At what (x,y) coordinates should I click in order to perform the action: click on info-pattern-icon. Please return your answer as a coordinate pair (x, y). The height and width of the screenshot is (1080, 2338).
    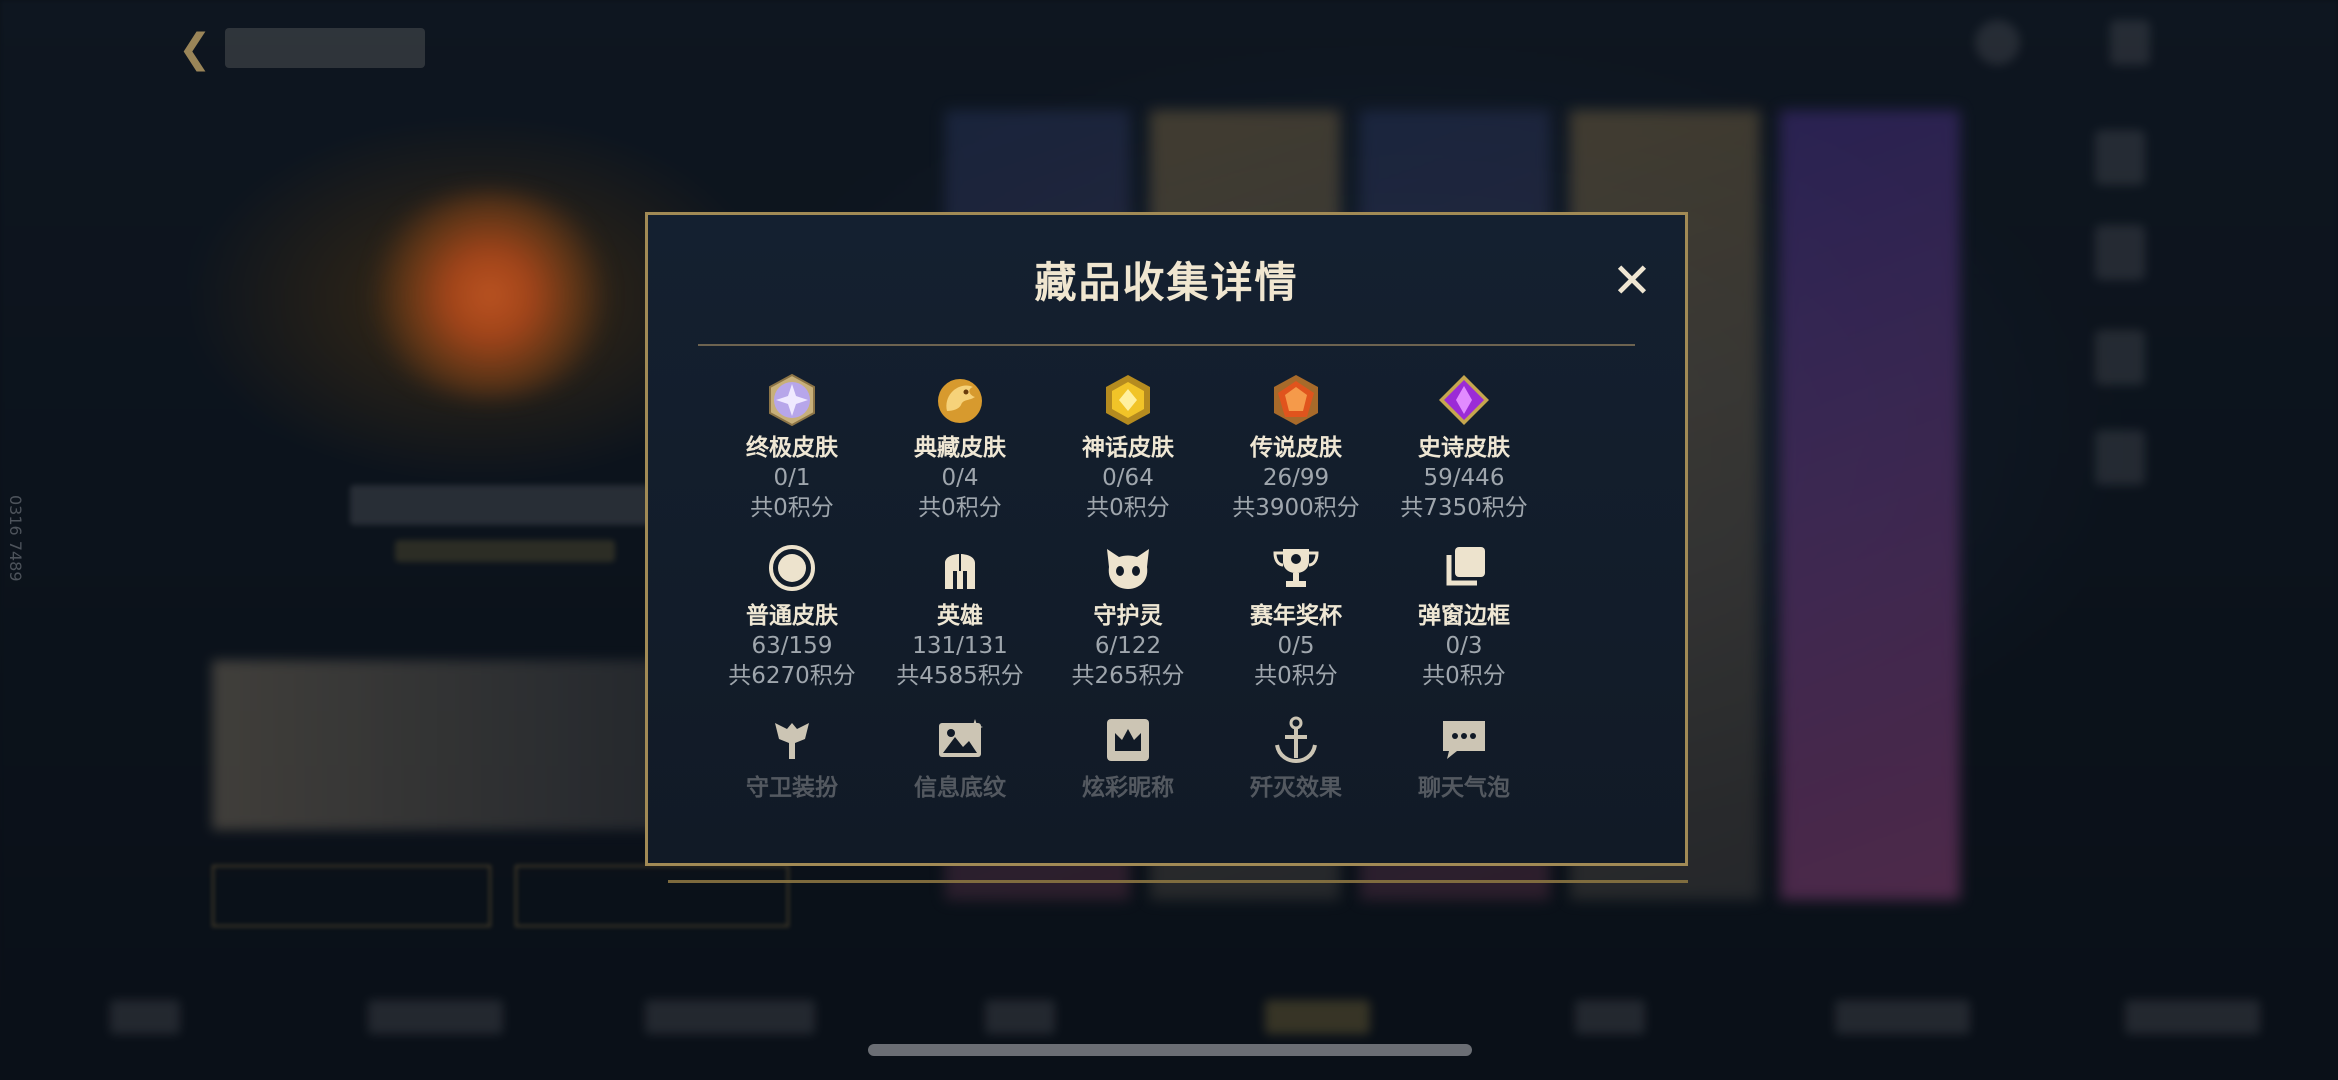
    Looking at the image, I should click on (961, 738).